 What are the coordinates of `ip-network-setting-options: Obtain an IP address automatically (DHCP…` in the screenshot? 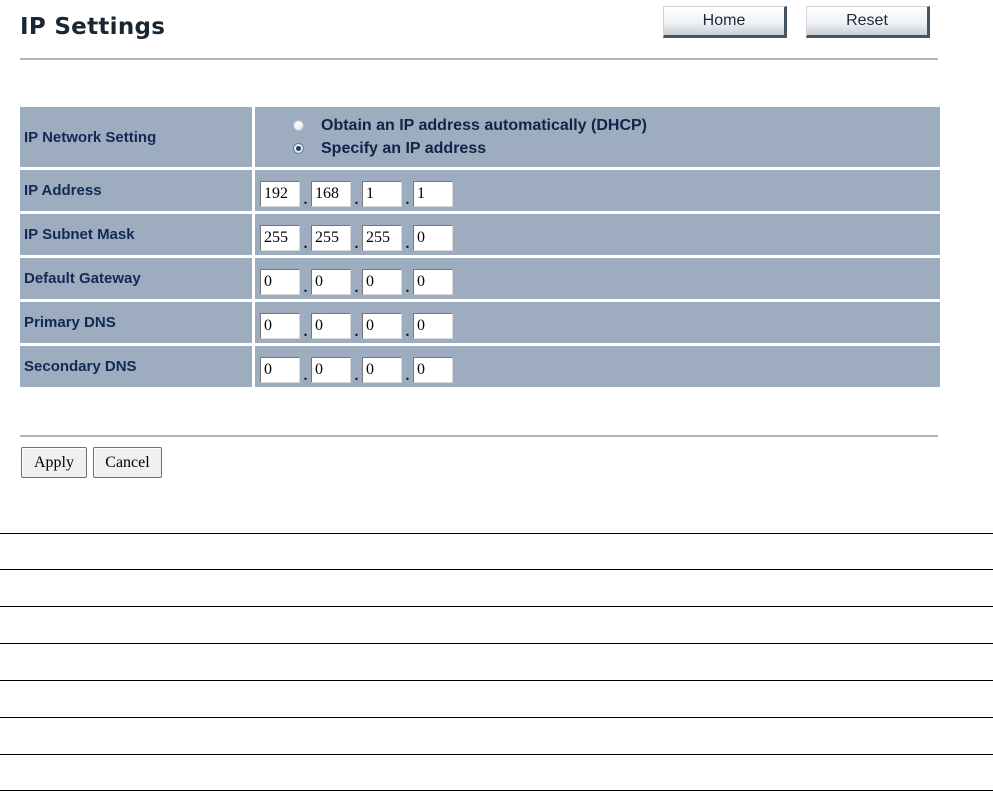 It's located at (596, 138).